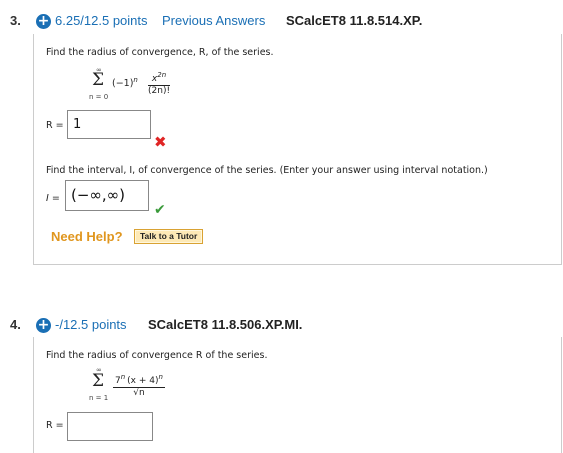 This screenshot has height=453, width=563. What do you see at coordinates (99, 97) in the screenshot?
I see `sum-lower-limit: n = 0` at bounding box center [99, 97].